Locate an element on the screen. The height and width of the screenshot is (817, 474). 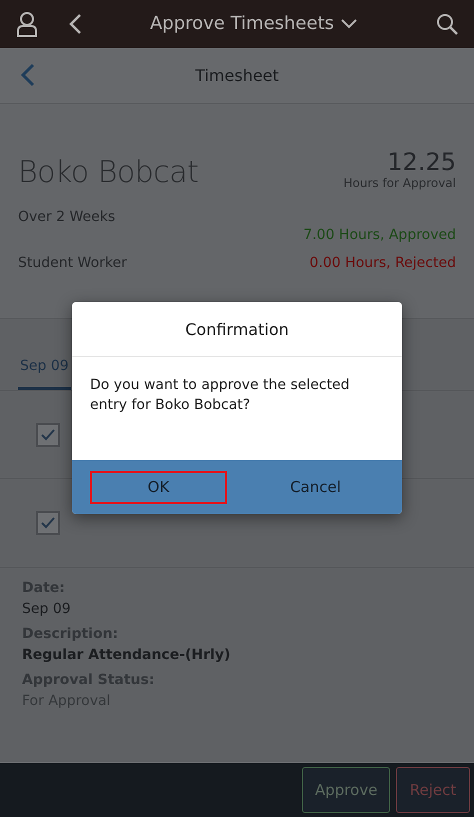
chevron-down-icon is located at coordinates (349, 24).